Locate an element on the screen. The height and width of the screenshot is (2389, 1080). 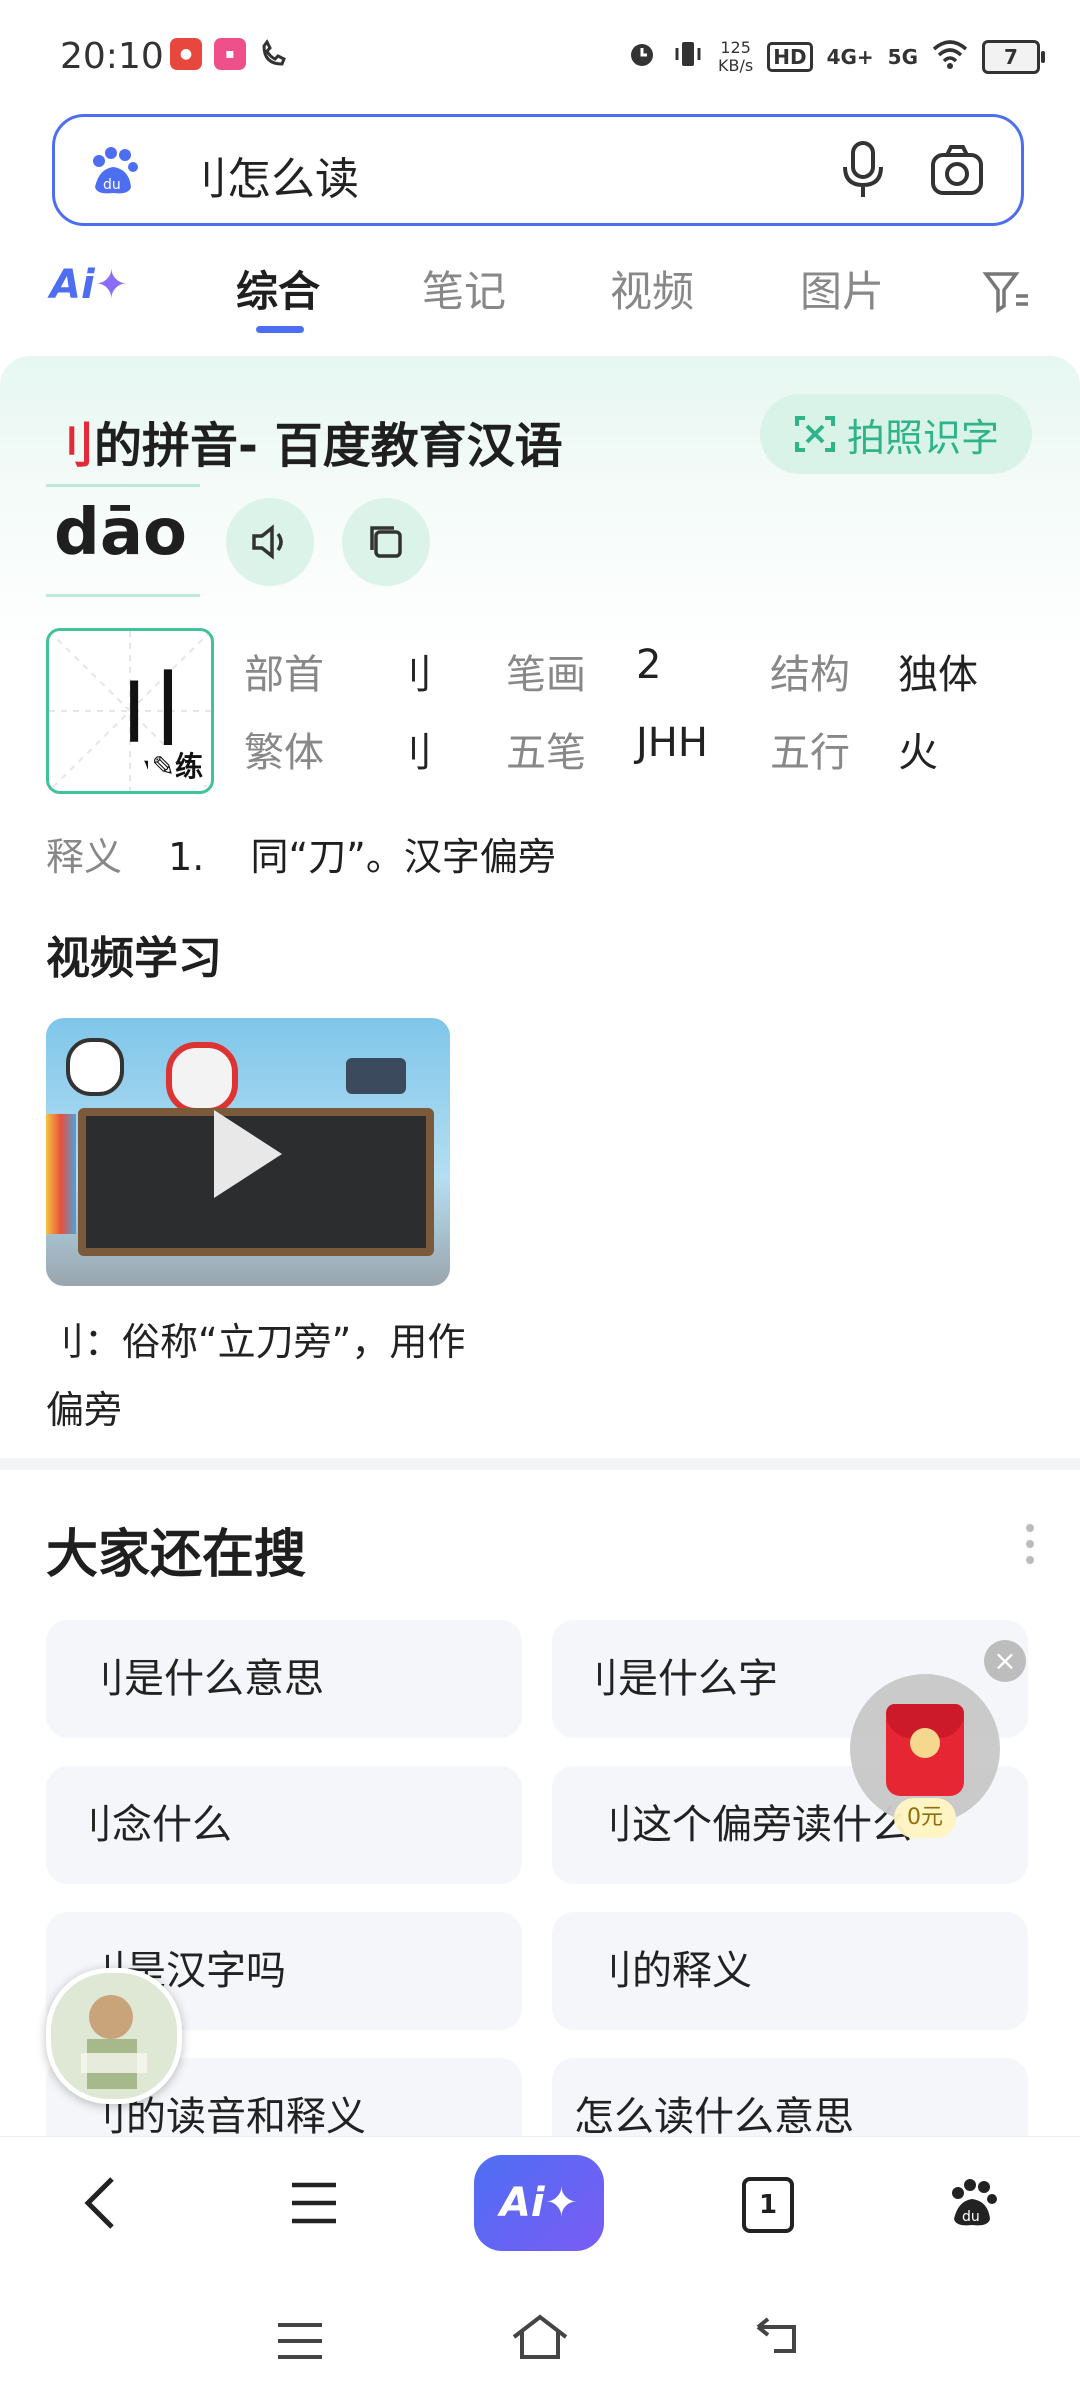
system-menu-icon is located at coordinates (300, 2343).